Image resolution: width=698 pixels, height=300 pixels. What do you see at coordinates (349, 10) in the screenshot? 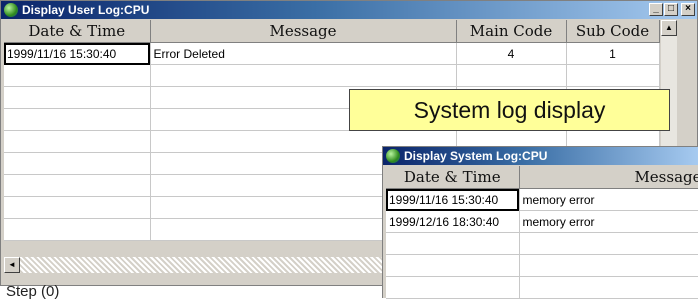
I see `user-log-titlebar: Display User Log:CPU _ □ ×` at bounding box center [349, 10].